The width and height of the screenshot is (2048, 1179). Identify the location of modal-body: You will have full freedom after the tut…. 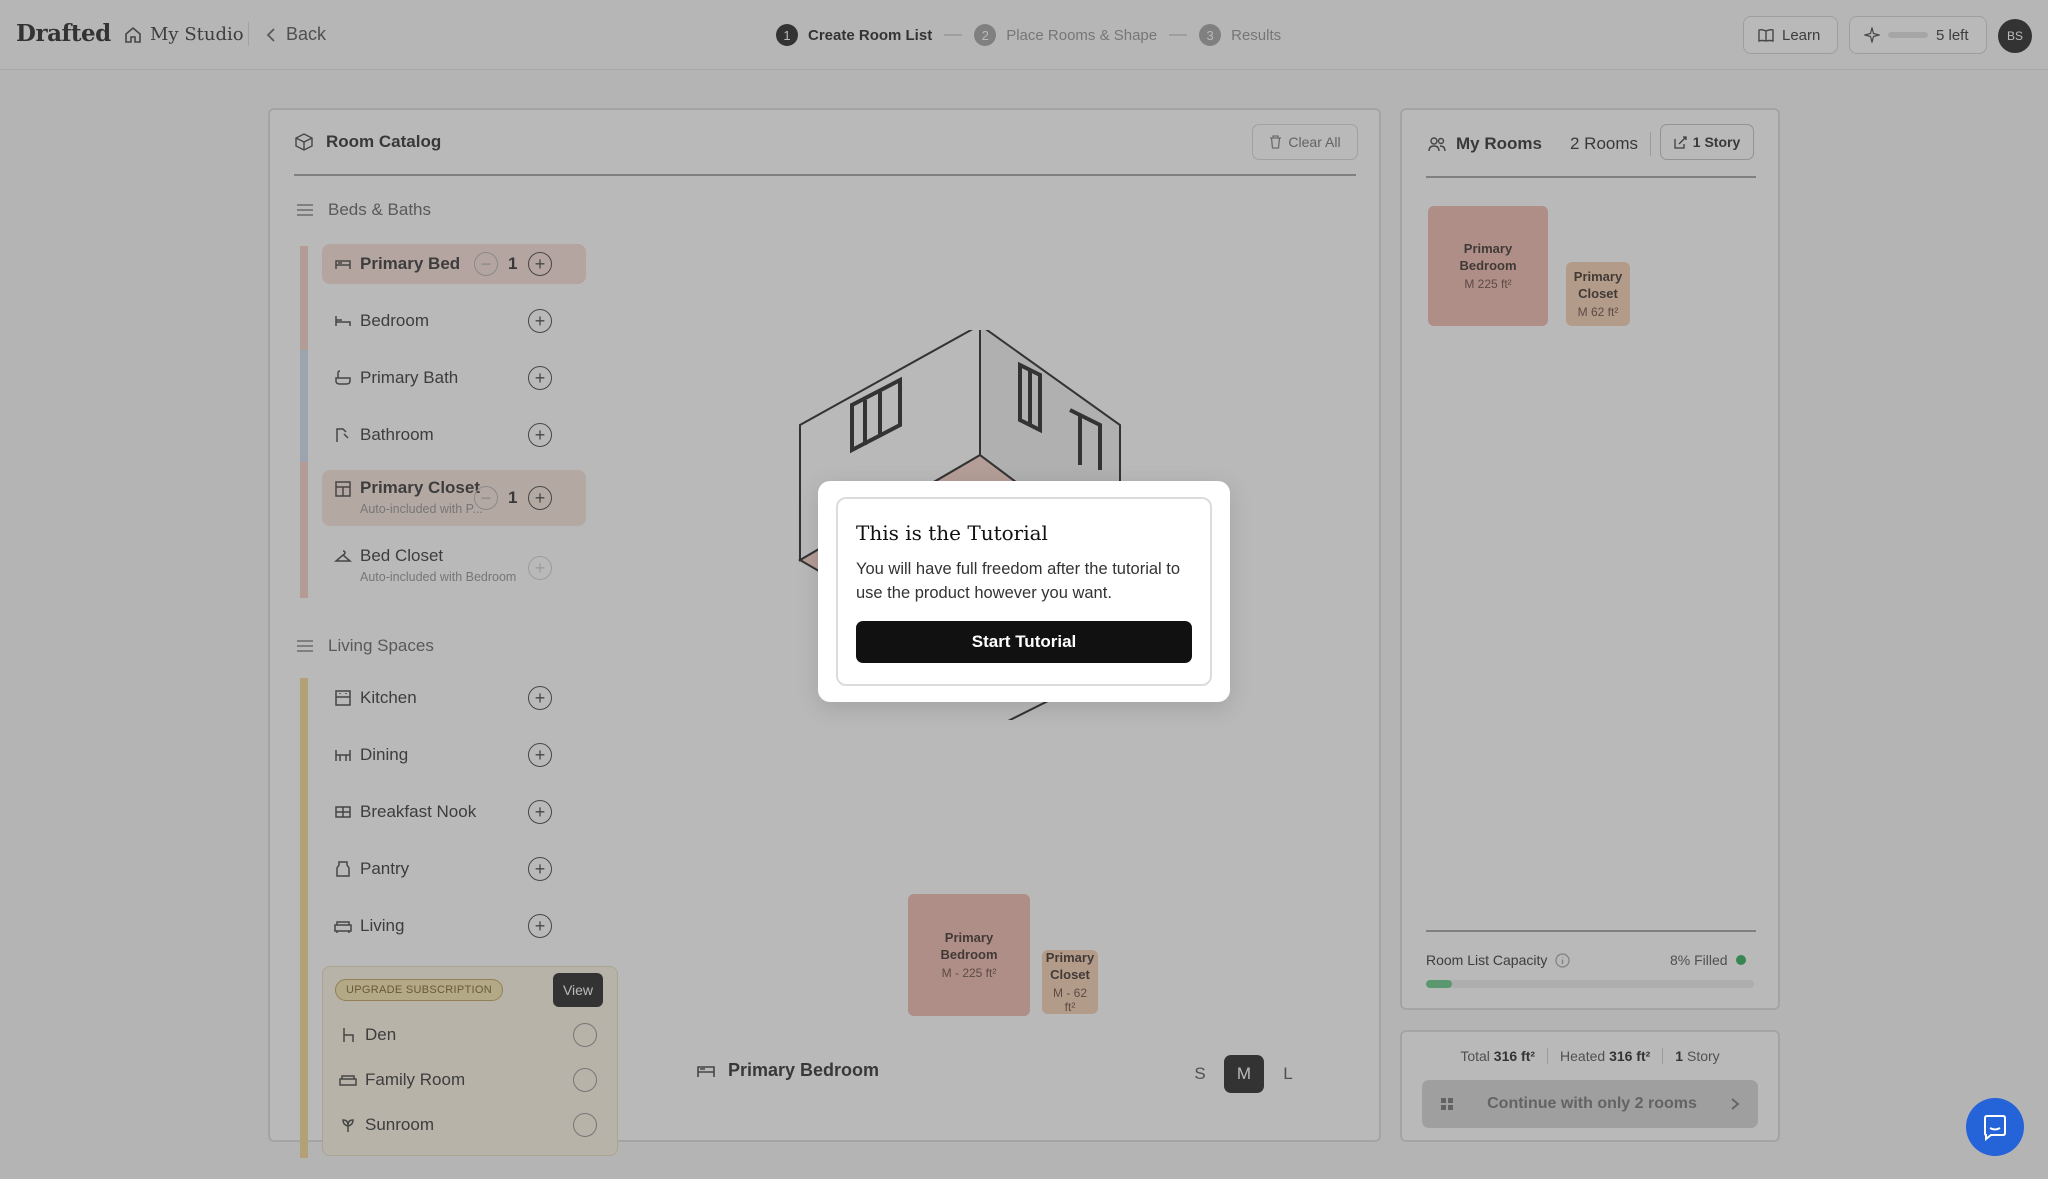
(1018, 581).